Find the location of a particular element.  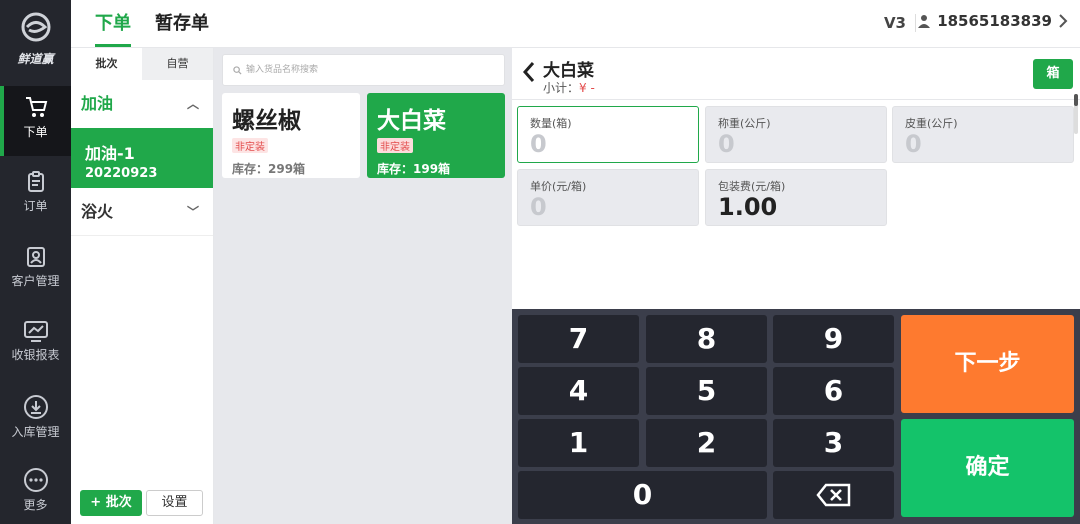

tab-place-order: 下单 is located at coordinates (113, 24).